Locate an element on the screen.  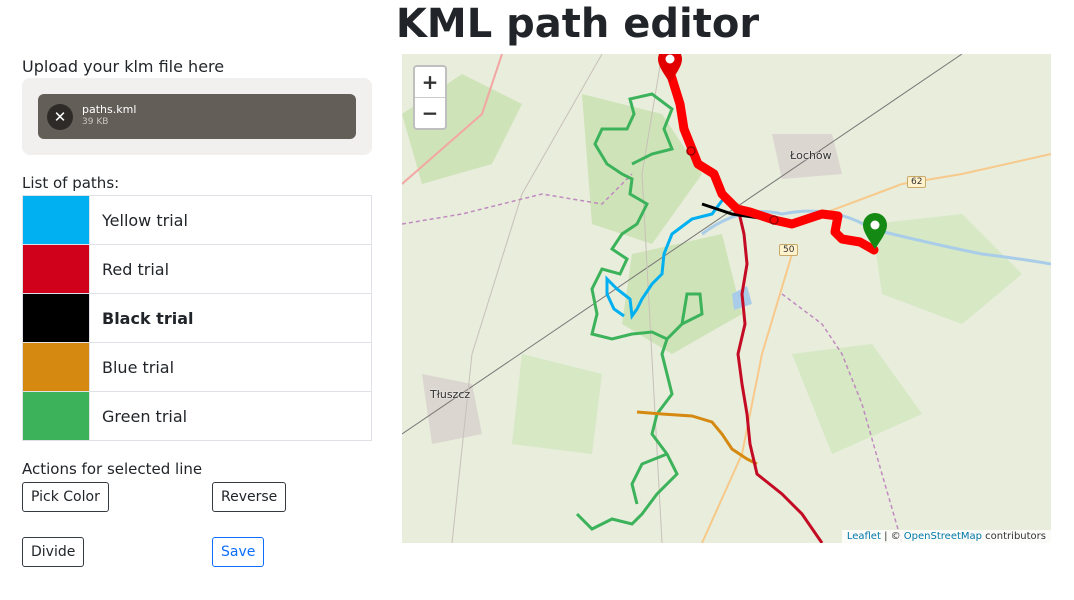
upload-label: Upload your klm file here is located at coordinates (123, 66).